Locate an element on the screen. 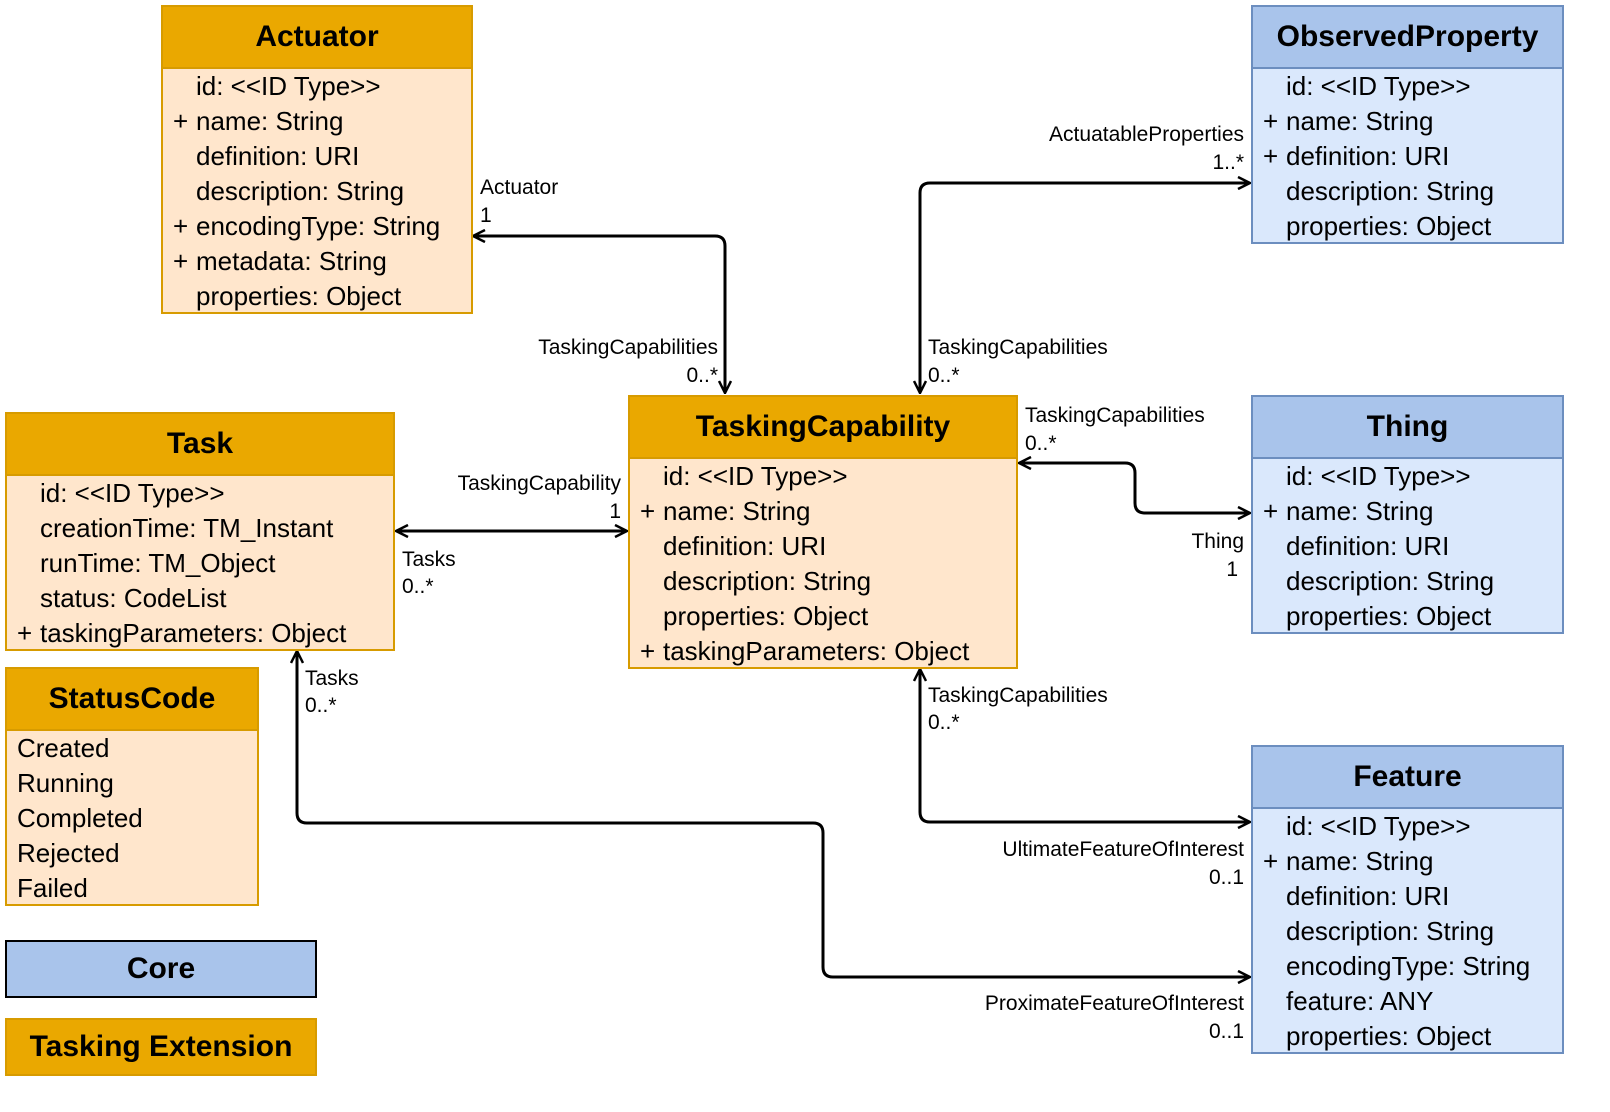  attribute-row: status: CodeList is located at coordinates (200, 598).